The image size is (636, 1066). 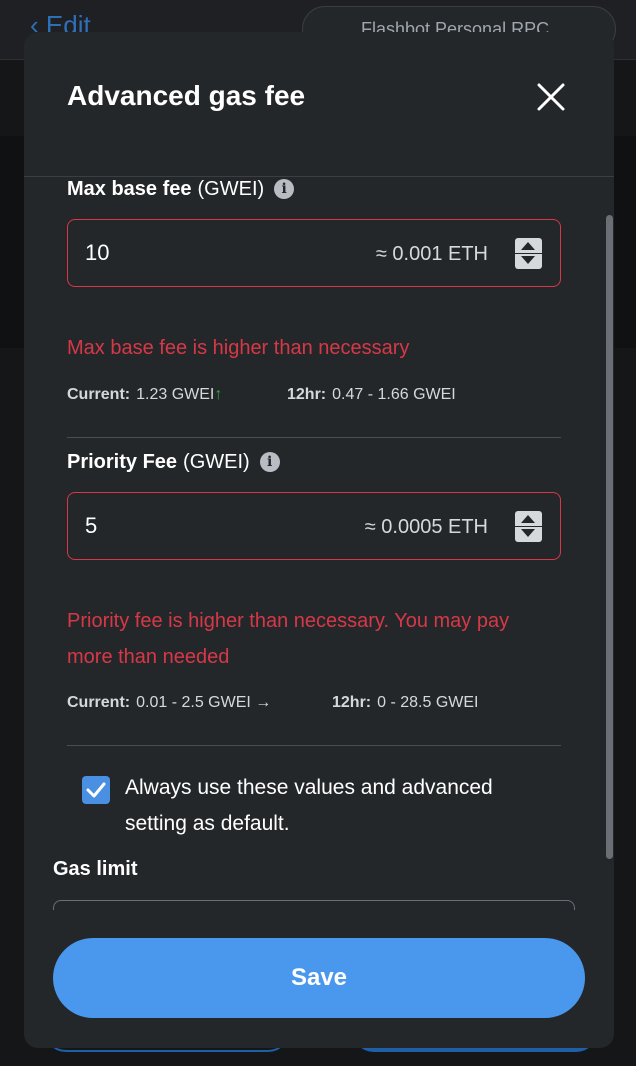 What do you see at coordinates (95, 869) in the screenshot?
I see `gas-limit-label: Gas limit` at bounding box center [95, 869].